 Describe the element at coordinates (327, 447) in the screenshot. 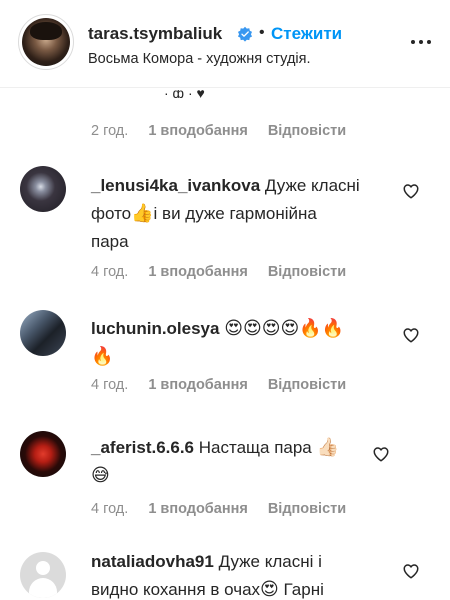

I see `thumbs-up-emoji: 👍🏻` at that location.